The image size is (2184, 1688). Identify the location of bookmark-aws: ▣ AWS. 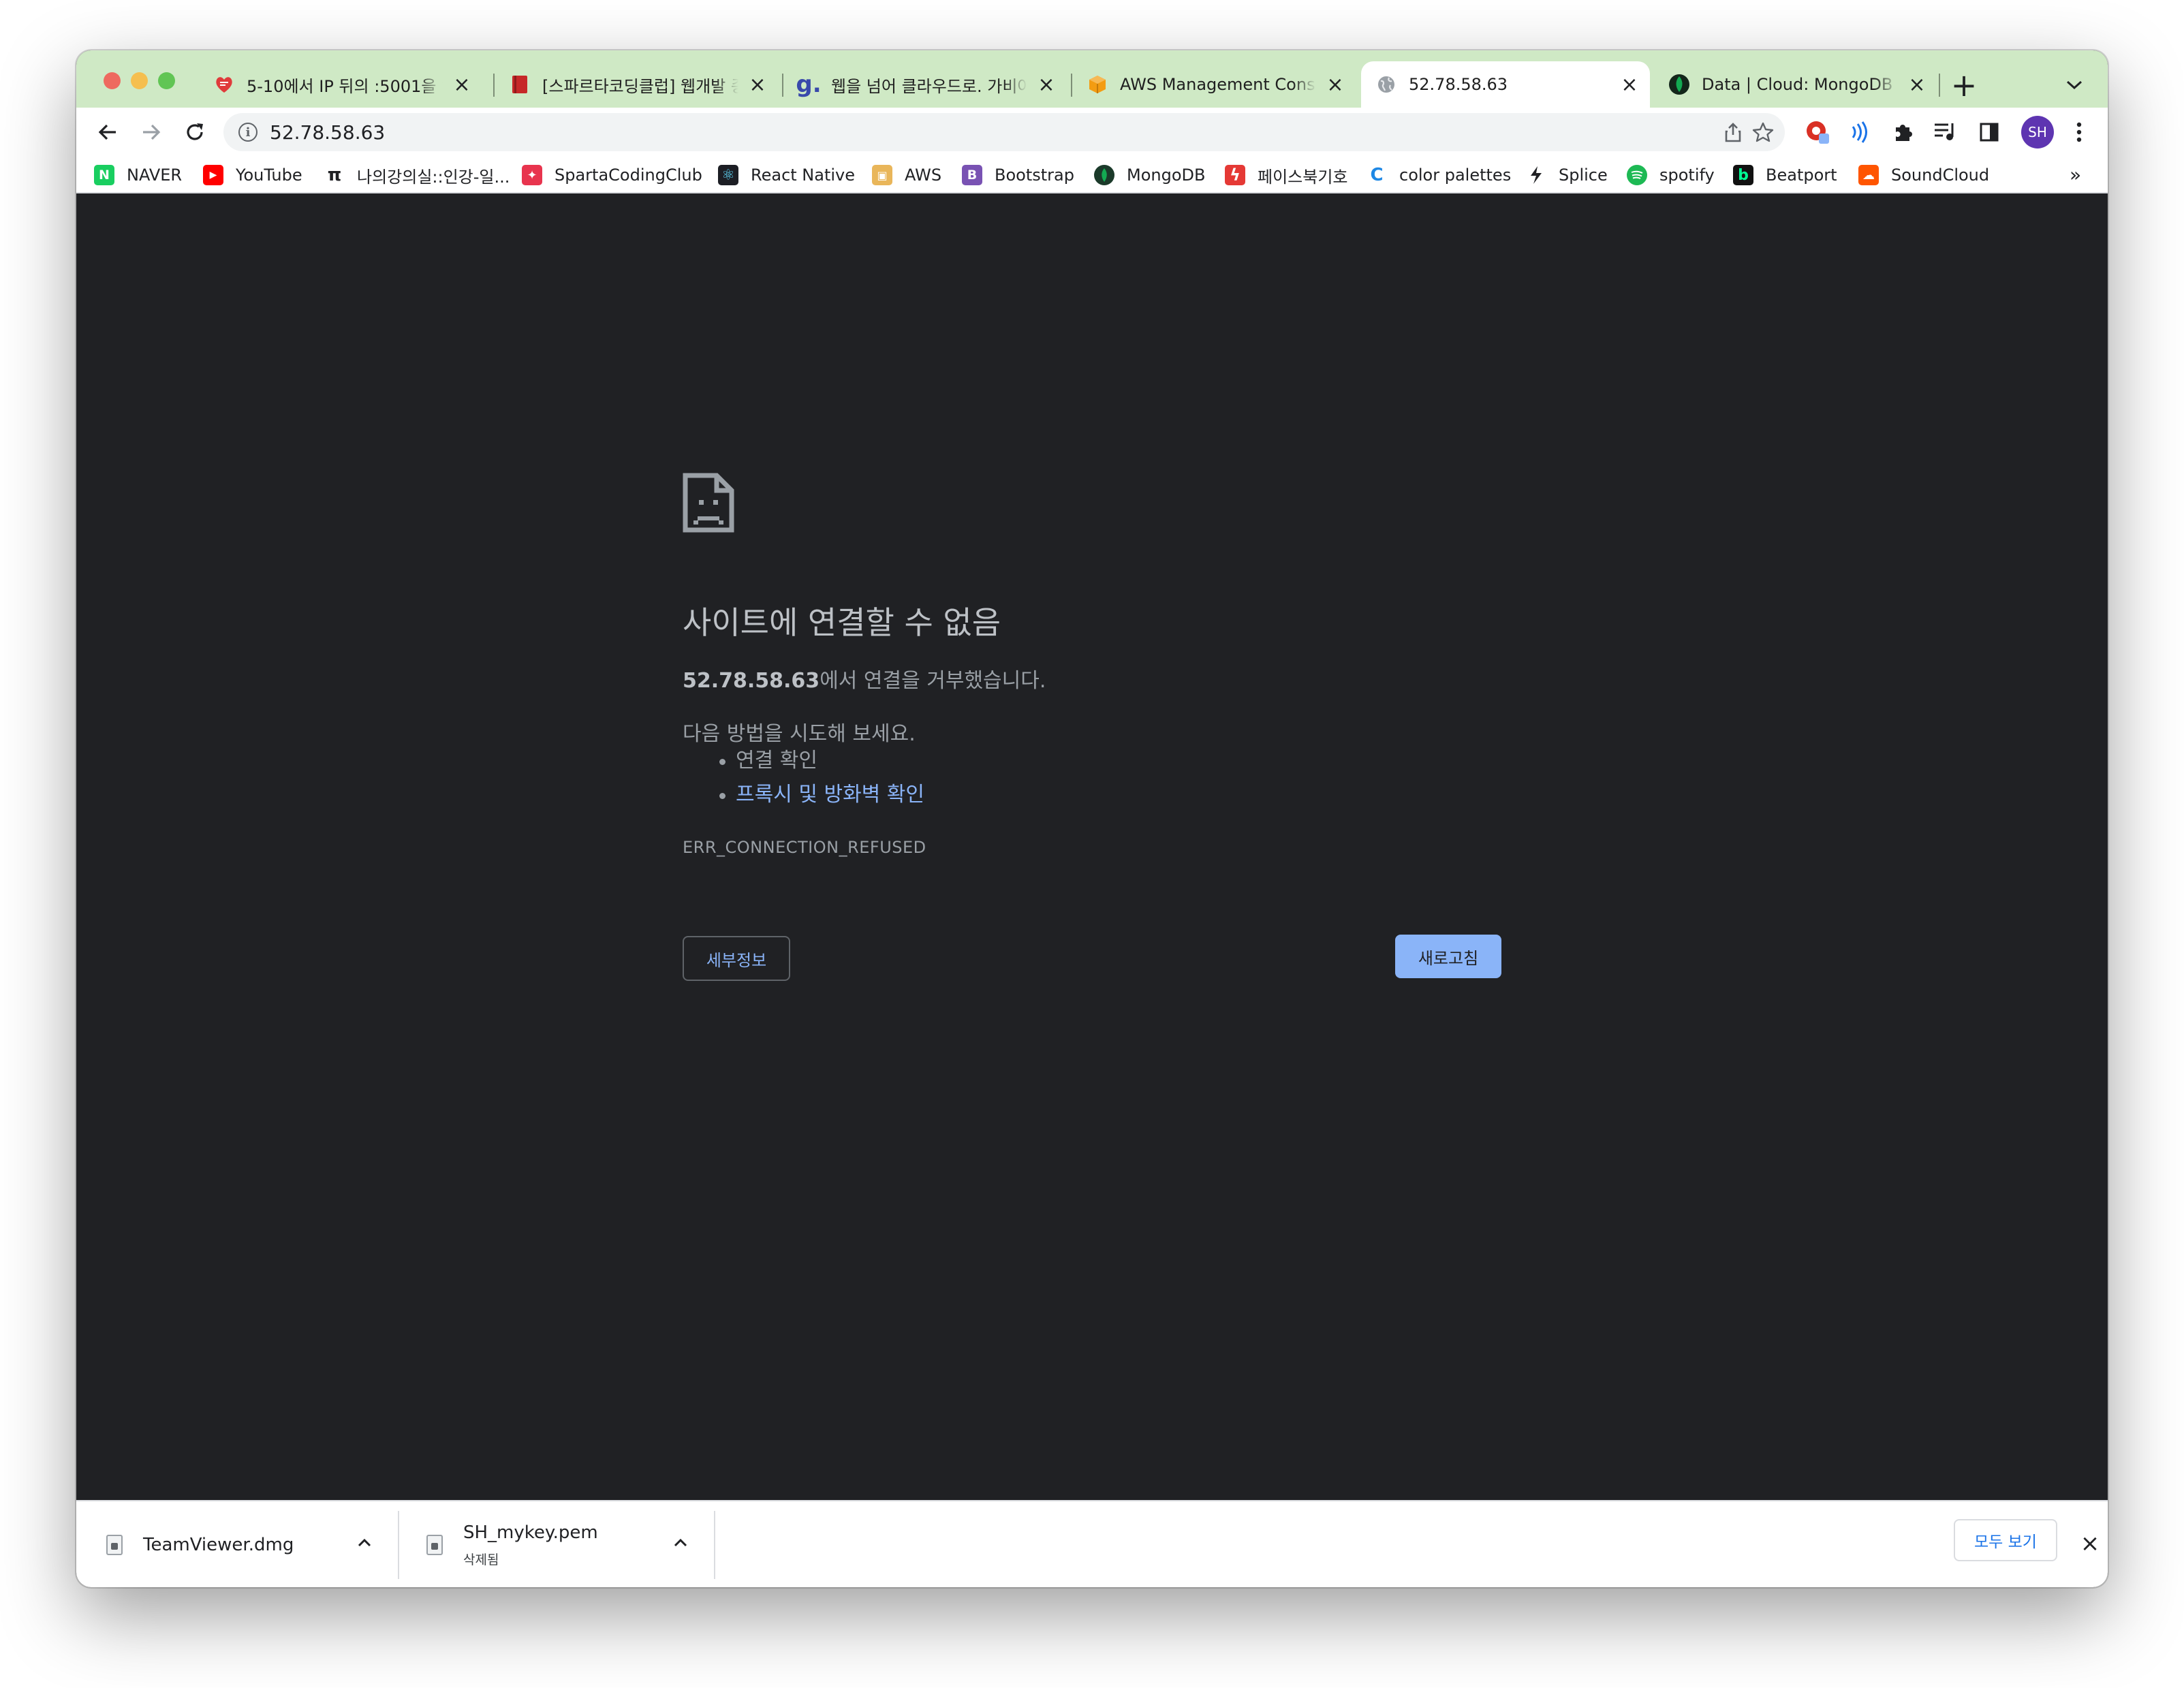
(906, 175).